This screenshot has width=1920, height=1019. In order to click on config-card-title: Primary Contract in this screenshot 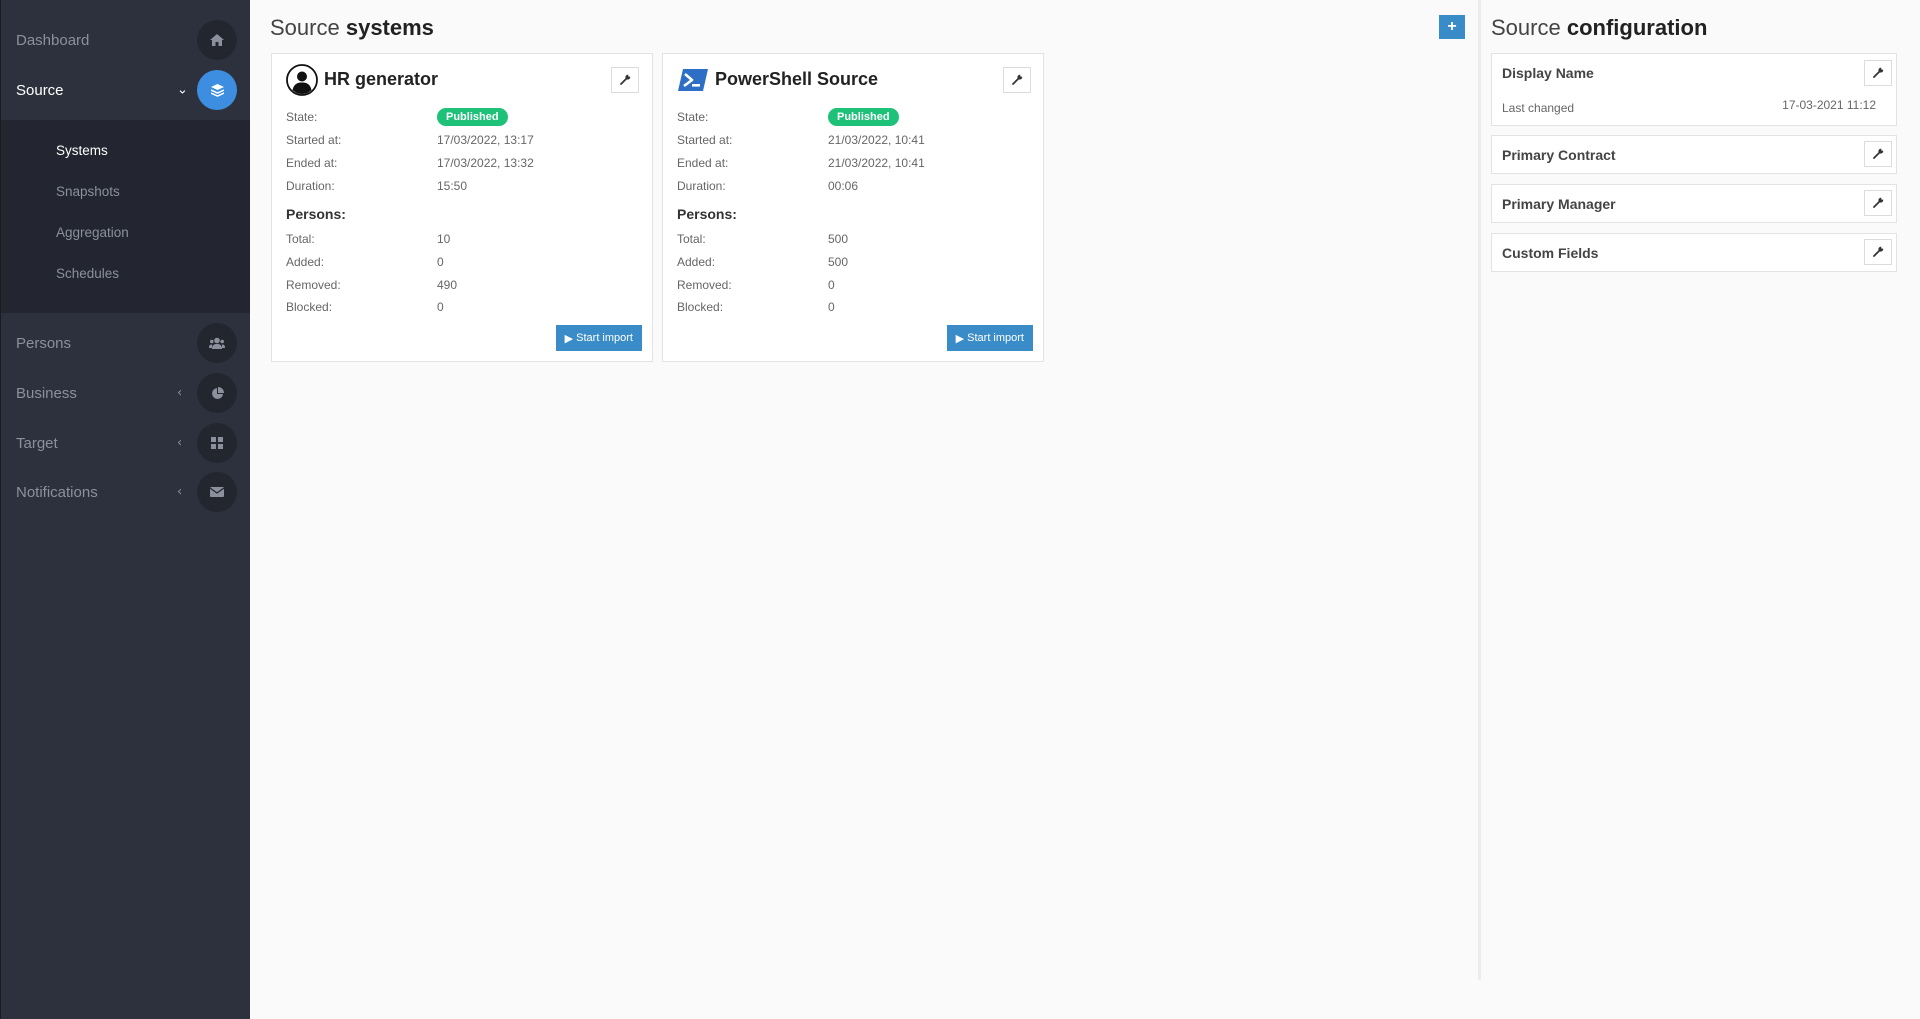, I will do `click(1559, 155)`.